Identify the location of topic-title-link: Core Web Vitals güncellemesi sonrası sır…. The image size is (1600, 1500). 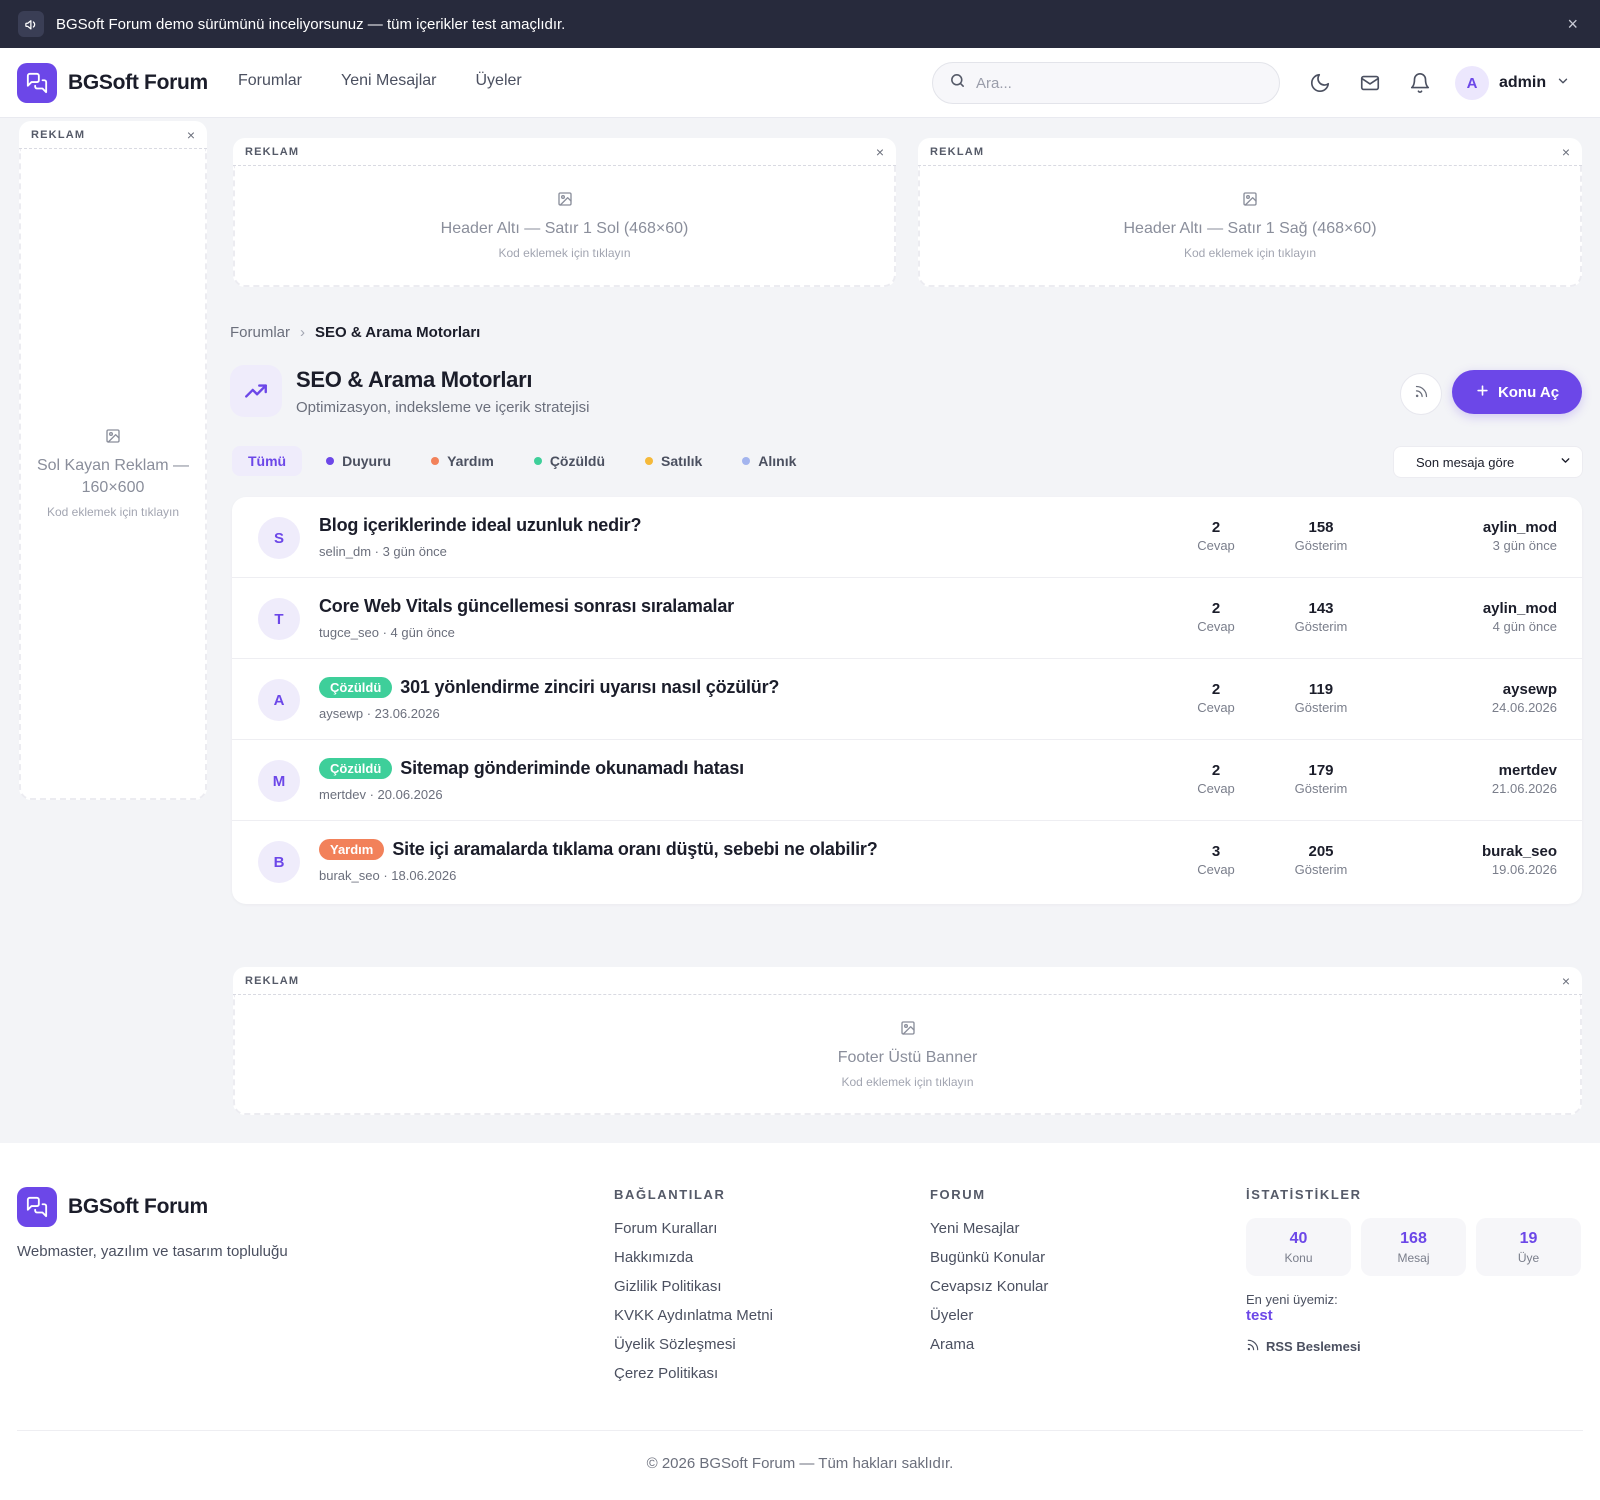
(526, 606).